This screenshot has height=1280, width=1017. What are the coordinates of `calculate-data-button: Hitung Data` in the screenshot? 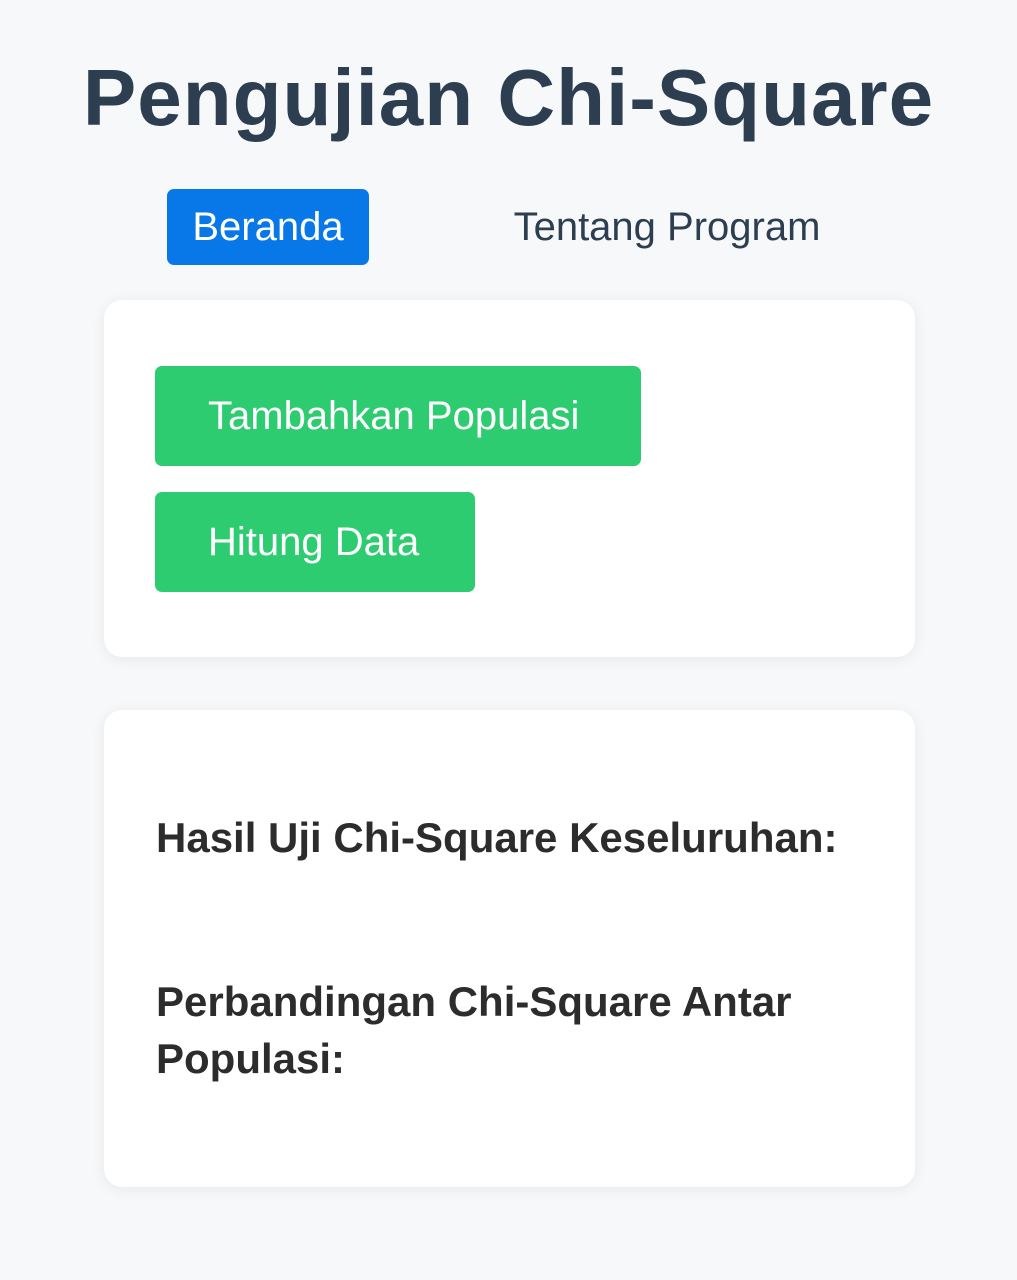 It's located at (315, 542).